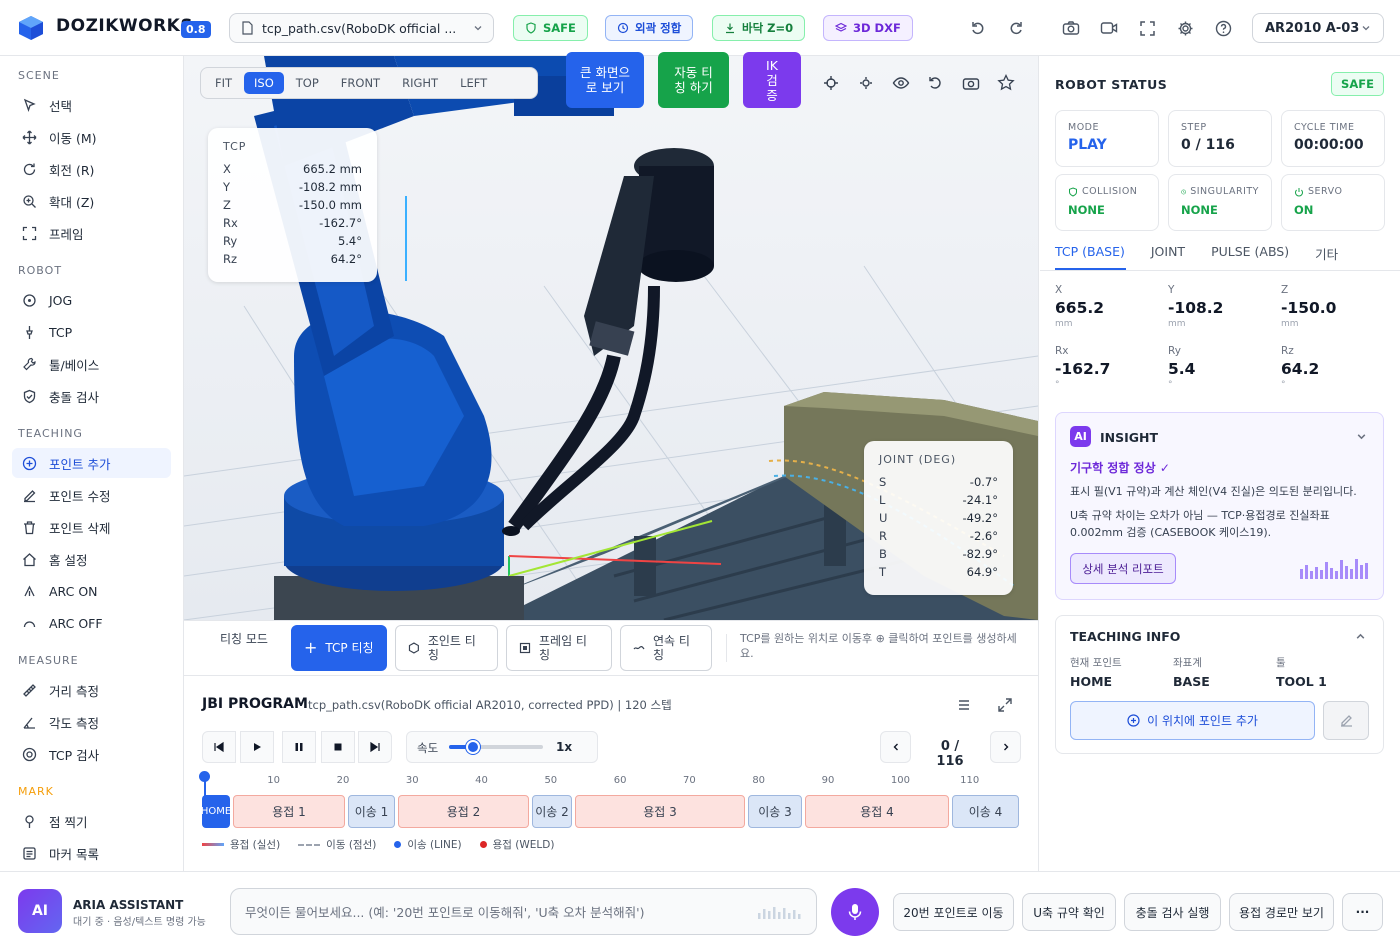 Image resolution: width=1400 pixels, height=950 pixels. What do you see at coordinates (223, 83) in the screenshot?
I see `view-fit-button: FIT` at bounding box center [223, 83].